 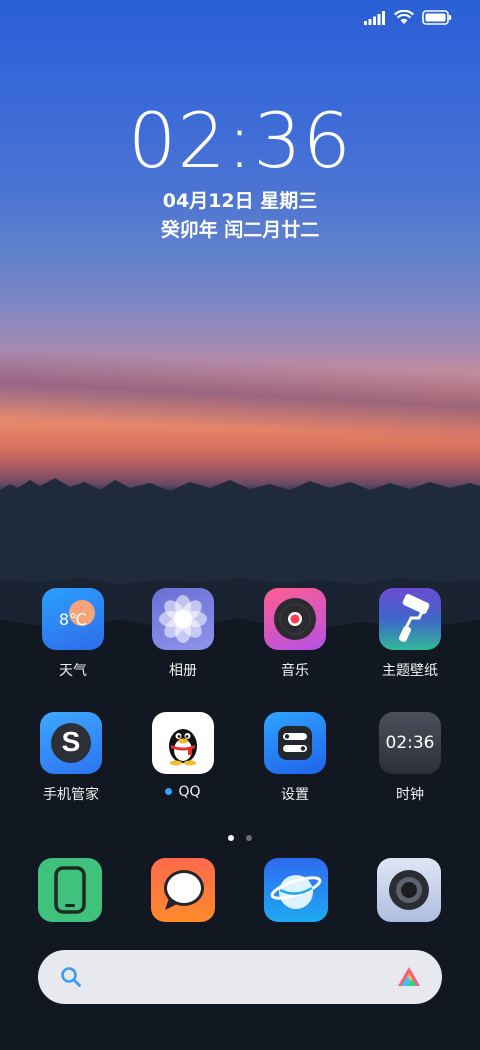 I want to click on app-music: 音乐, so click(x=295, y=634).